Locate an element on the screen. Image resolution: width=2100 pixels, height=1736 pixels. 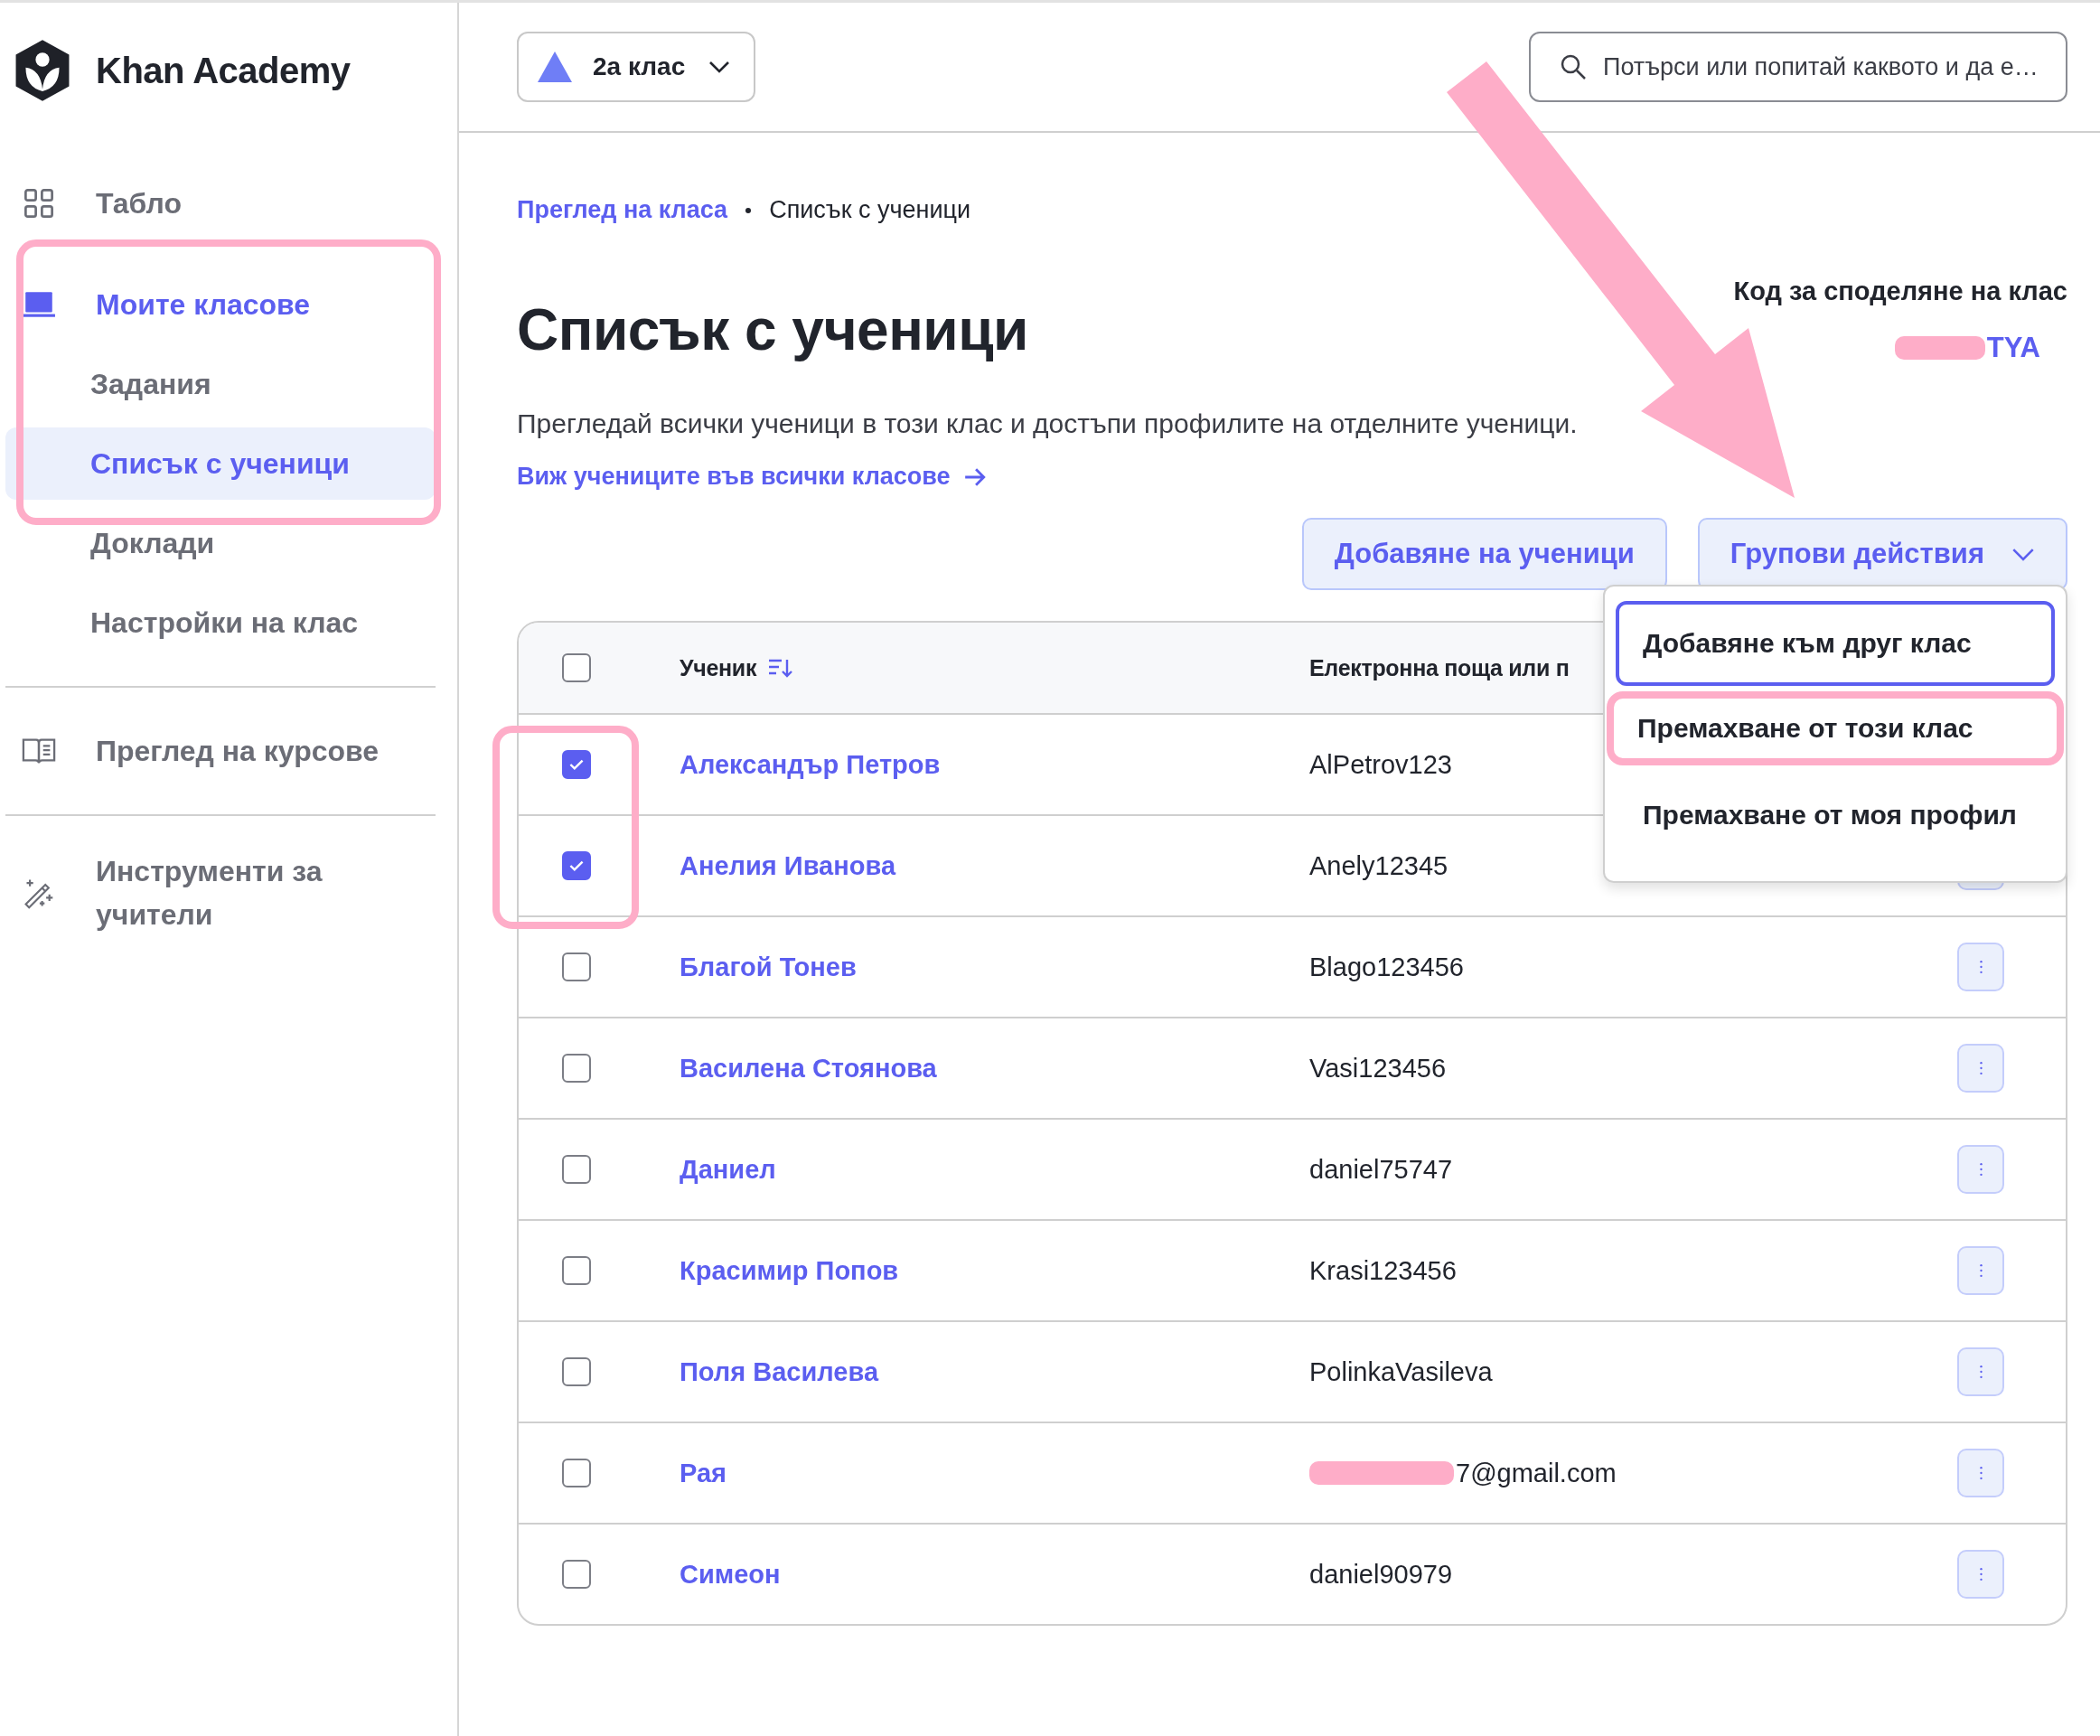
student-login: PolinkaVasileva is located at coordinates (1401, 1371).